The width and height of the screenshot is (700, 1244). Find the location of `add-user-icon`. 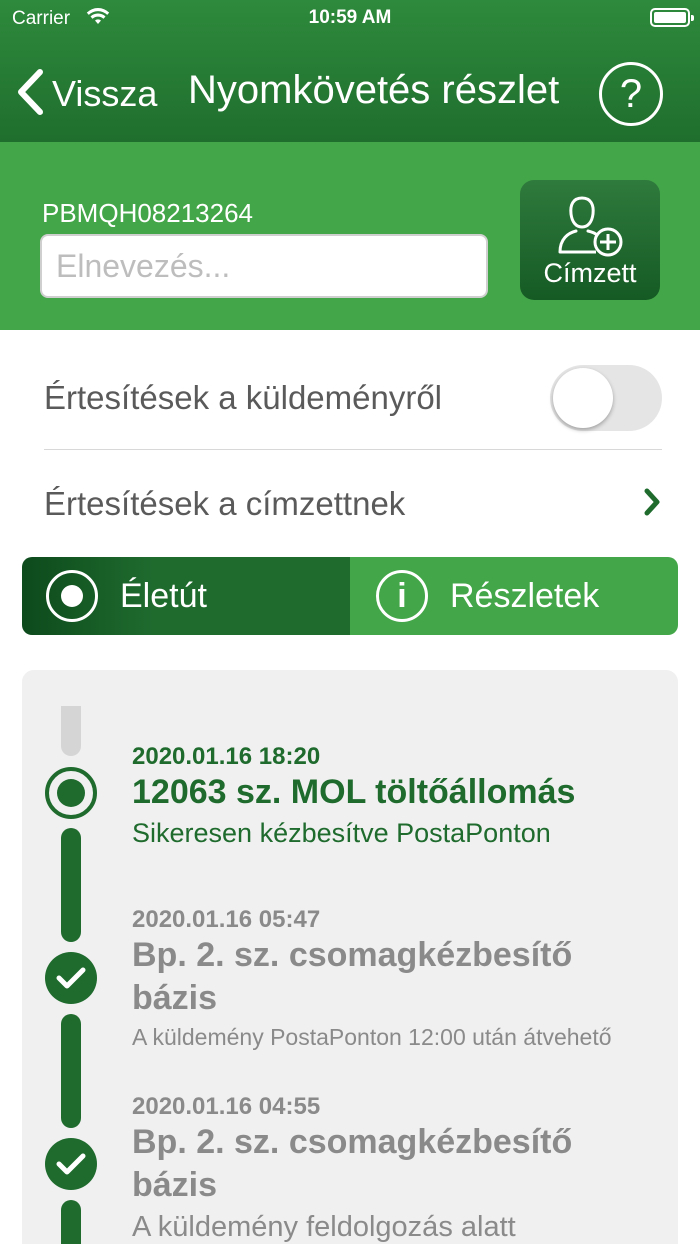

add-user-icon is located at coordinates (590, 226).